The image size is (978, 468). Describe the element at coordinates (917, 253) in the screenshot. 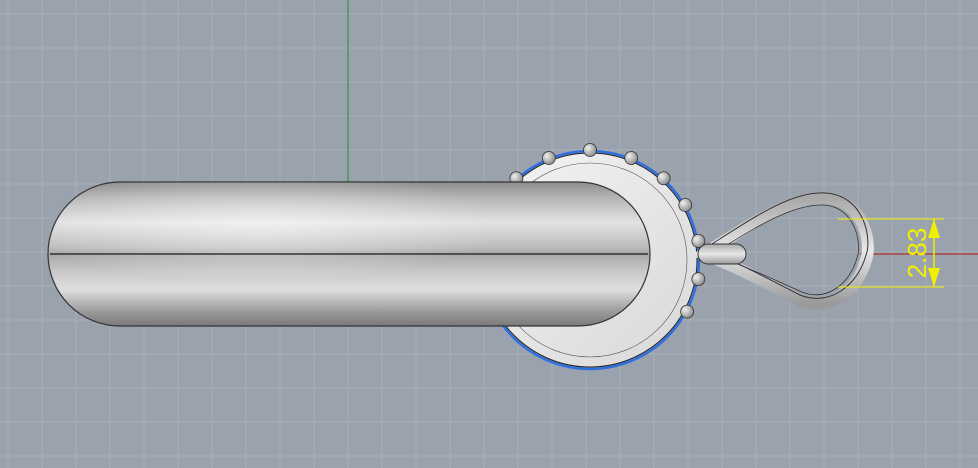

I see `dimension-value: 2.83` at that location.